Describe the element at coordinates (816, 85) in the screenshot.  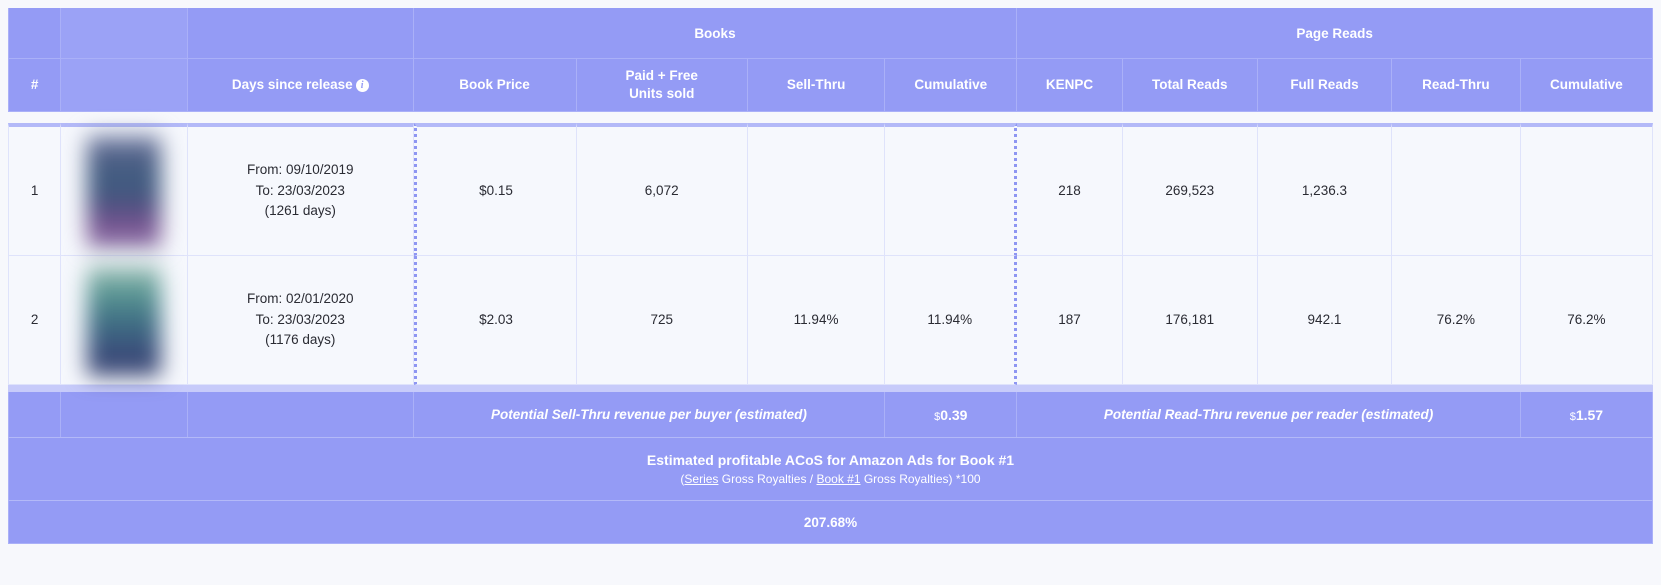
I see `column-header-sell-thru: Sell-Thru` at that location.